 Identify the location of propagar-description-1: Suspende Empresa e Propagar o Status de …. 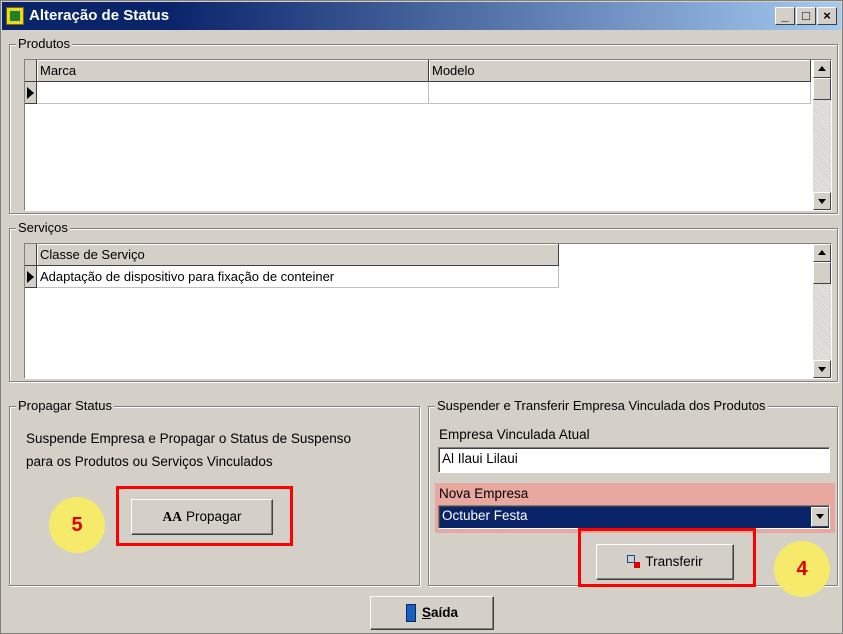
(188, 438).